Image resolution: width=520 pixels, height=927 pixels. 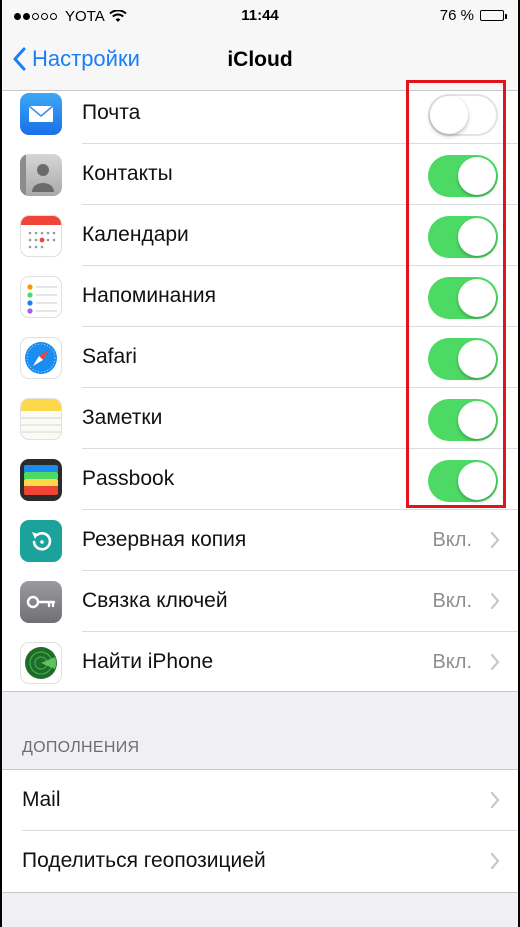 I want to click on list-item-mail: Почта, so click(x=260, y=113).